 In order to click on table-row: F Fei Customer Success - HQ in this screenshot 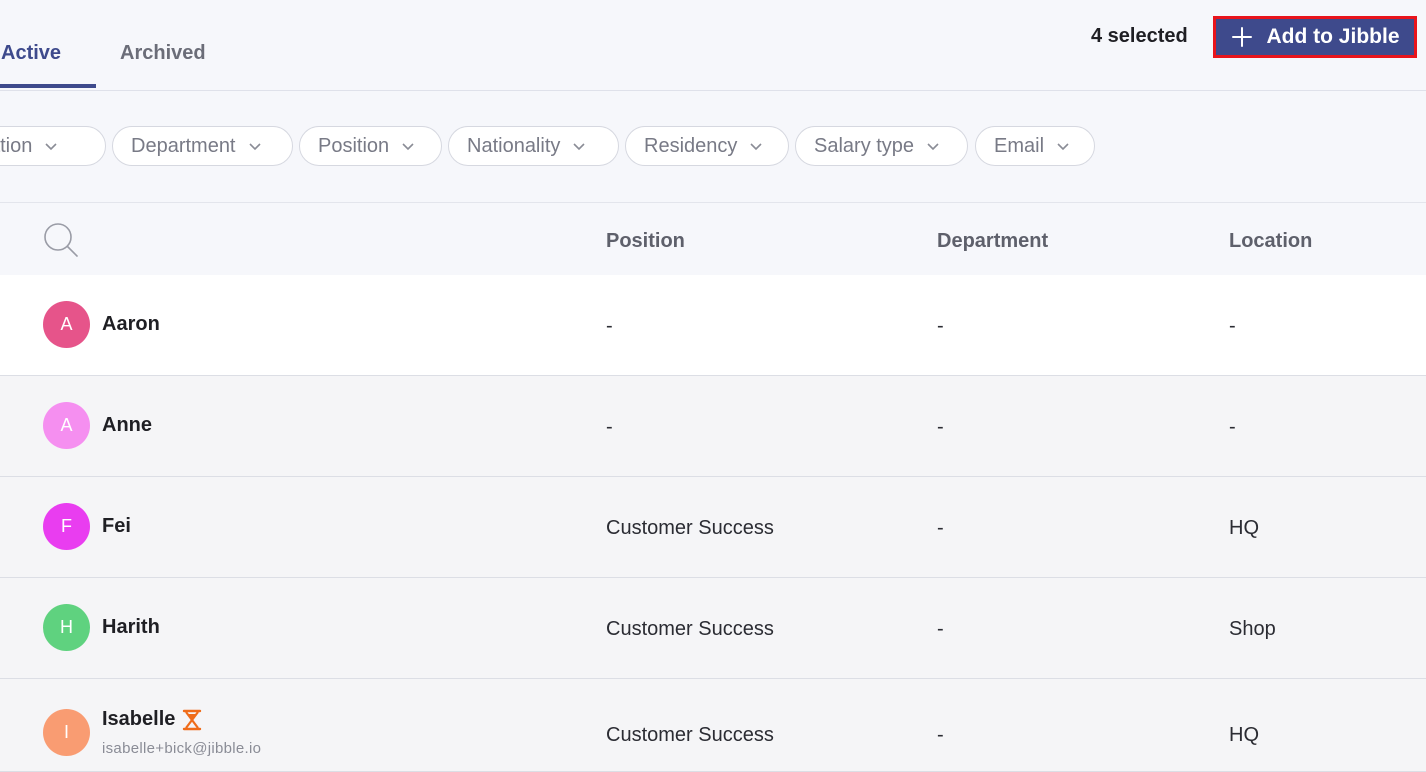, I will do `click(713, 527)`.